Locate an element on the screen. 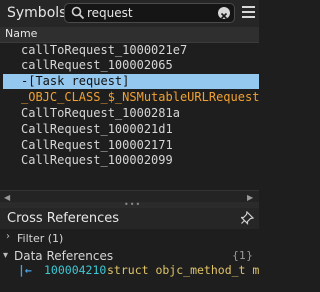 This screenshot has width=320, height=292. symbol-row: callToRequest_1000021e7 is located at coordinates (131, 50).